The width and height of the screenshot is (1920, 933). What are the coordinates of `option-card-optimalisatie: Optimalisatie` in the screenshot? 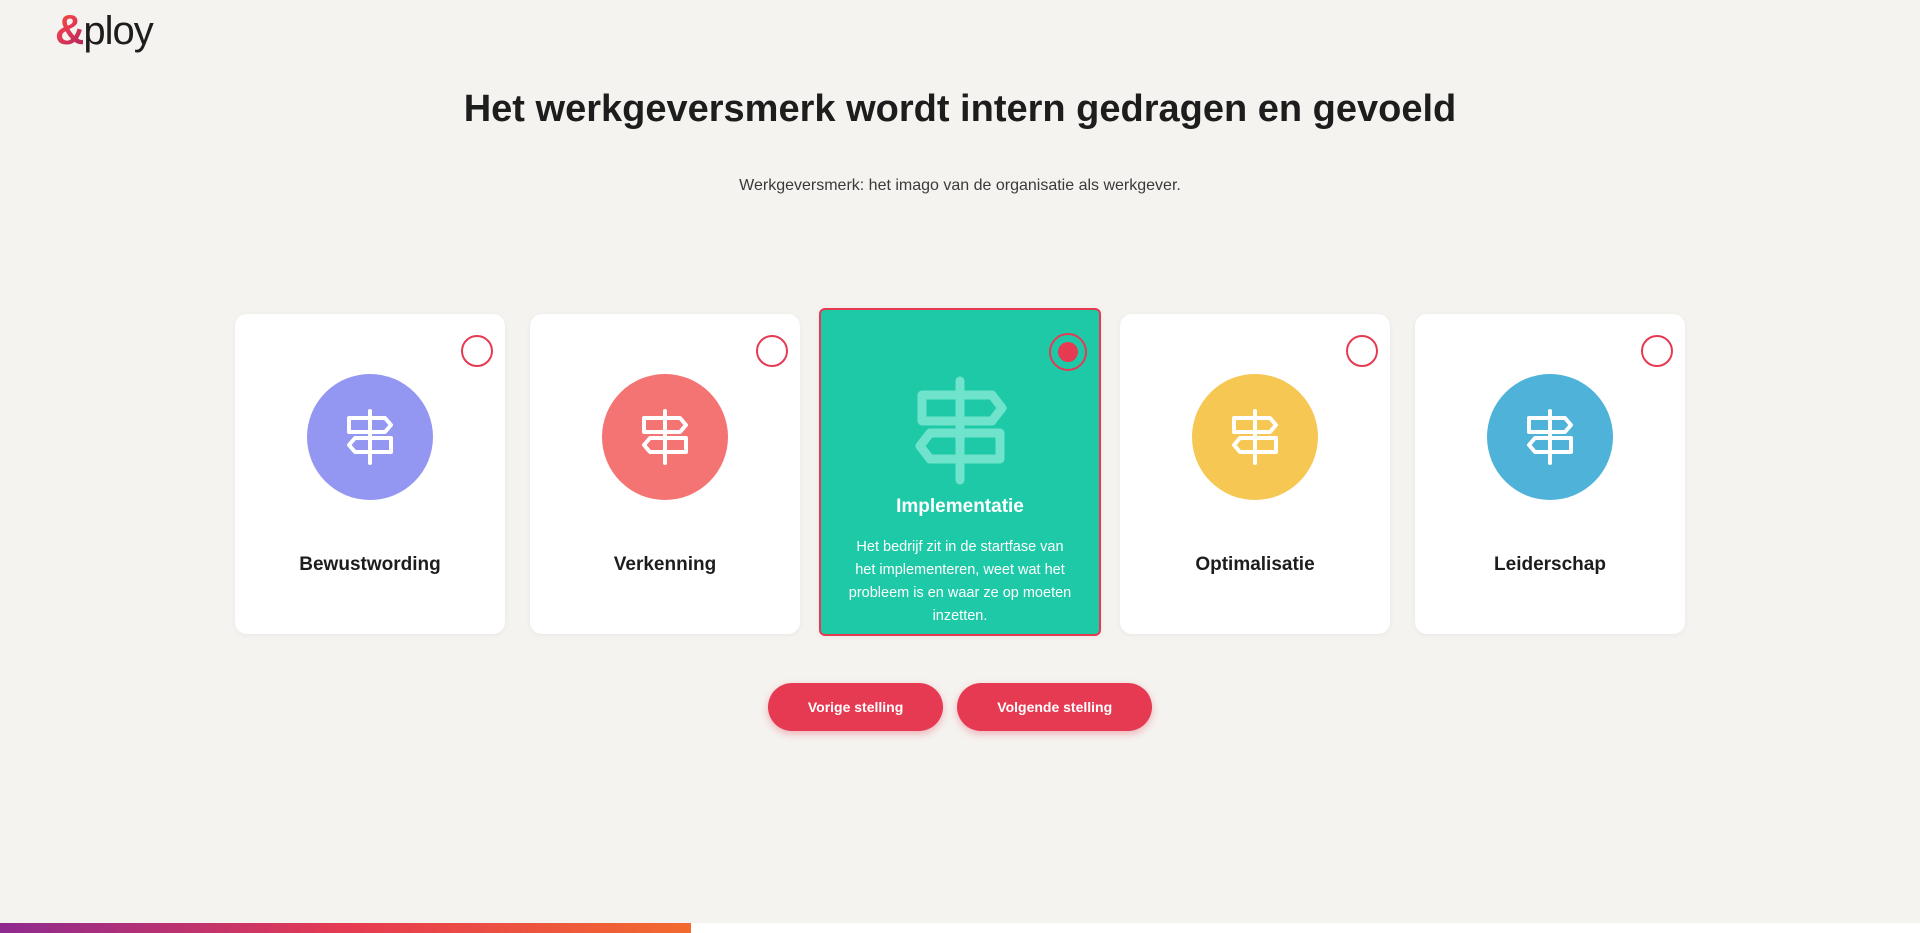 It's located at (1255, 474).